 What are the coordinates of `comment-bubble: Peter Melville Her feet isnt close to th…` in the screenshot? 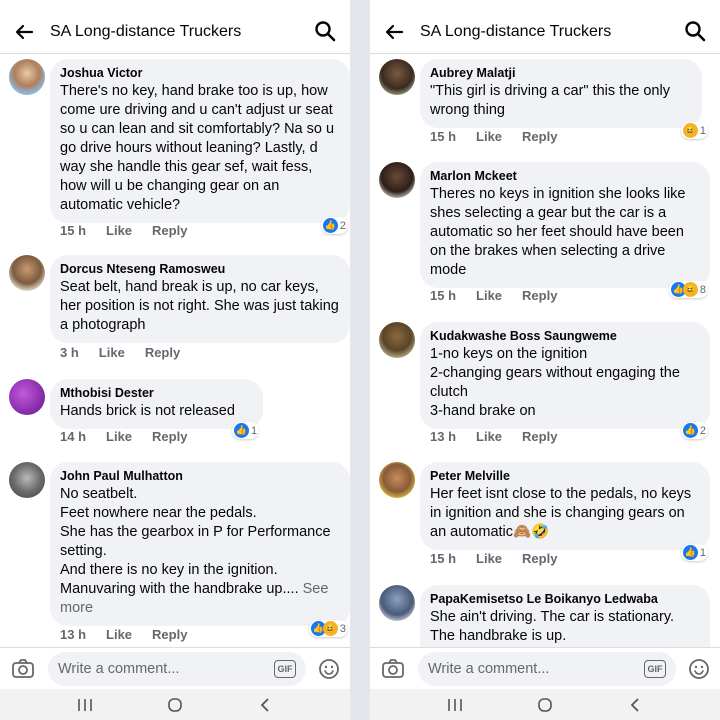 It's located at (565, 506).